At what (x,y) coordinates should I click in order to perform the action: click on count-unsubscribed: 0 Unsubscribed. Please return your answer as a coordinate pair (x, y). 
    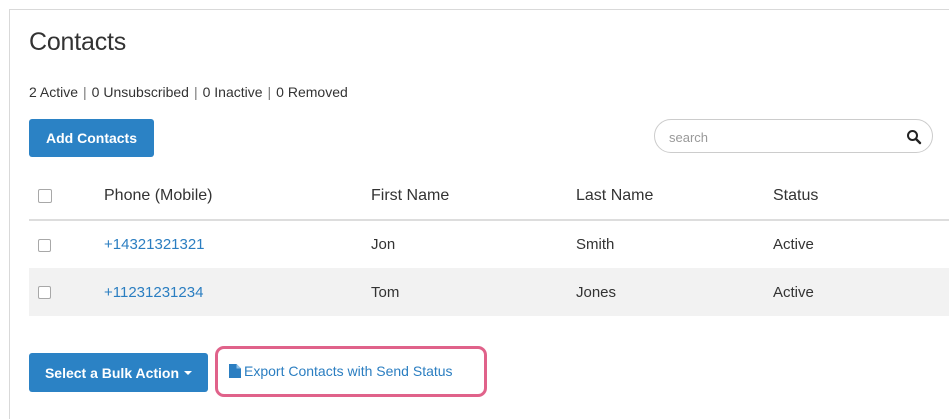
    Looking at the image, I should click on (140, 92).